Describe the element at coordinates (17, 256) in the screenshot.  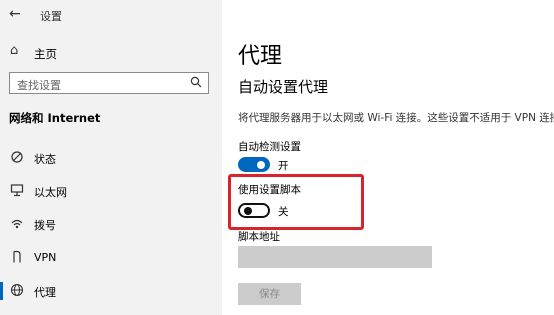
I see `vpn-icon` at that location.